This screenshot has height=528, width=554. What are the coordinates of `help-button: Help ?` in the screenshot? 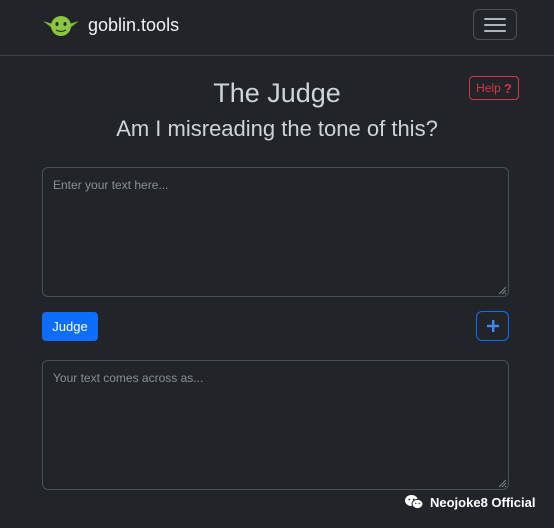 It's located at (494, 88).